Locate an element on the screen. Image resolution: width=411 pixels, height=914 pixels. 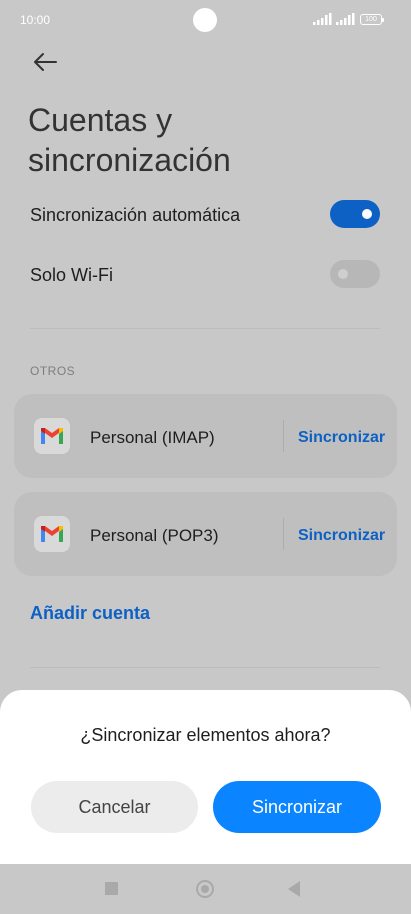
battery-icon: 100 is located at coordinates (372, 19).